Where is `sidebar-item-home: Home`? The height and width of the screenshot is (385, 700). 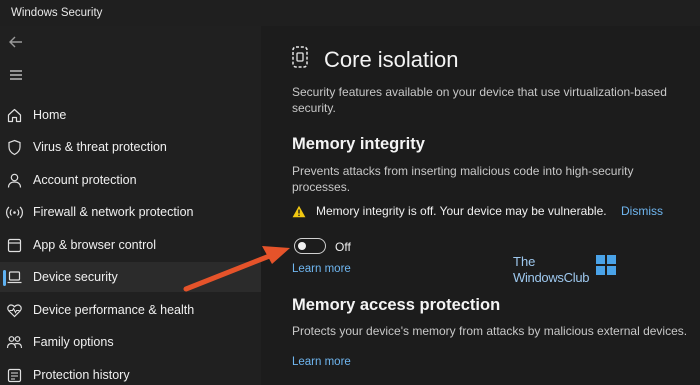
sidebar-item-home: Home is located at coordinates (130, 115).